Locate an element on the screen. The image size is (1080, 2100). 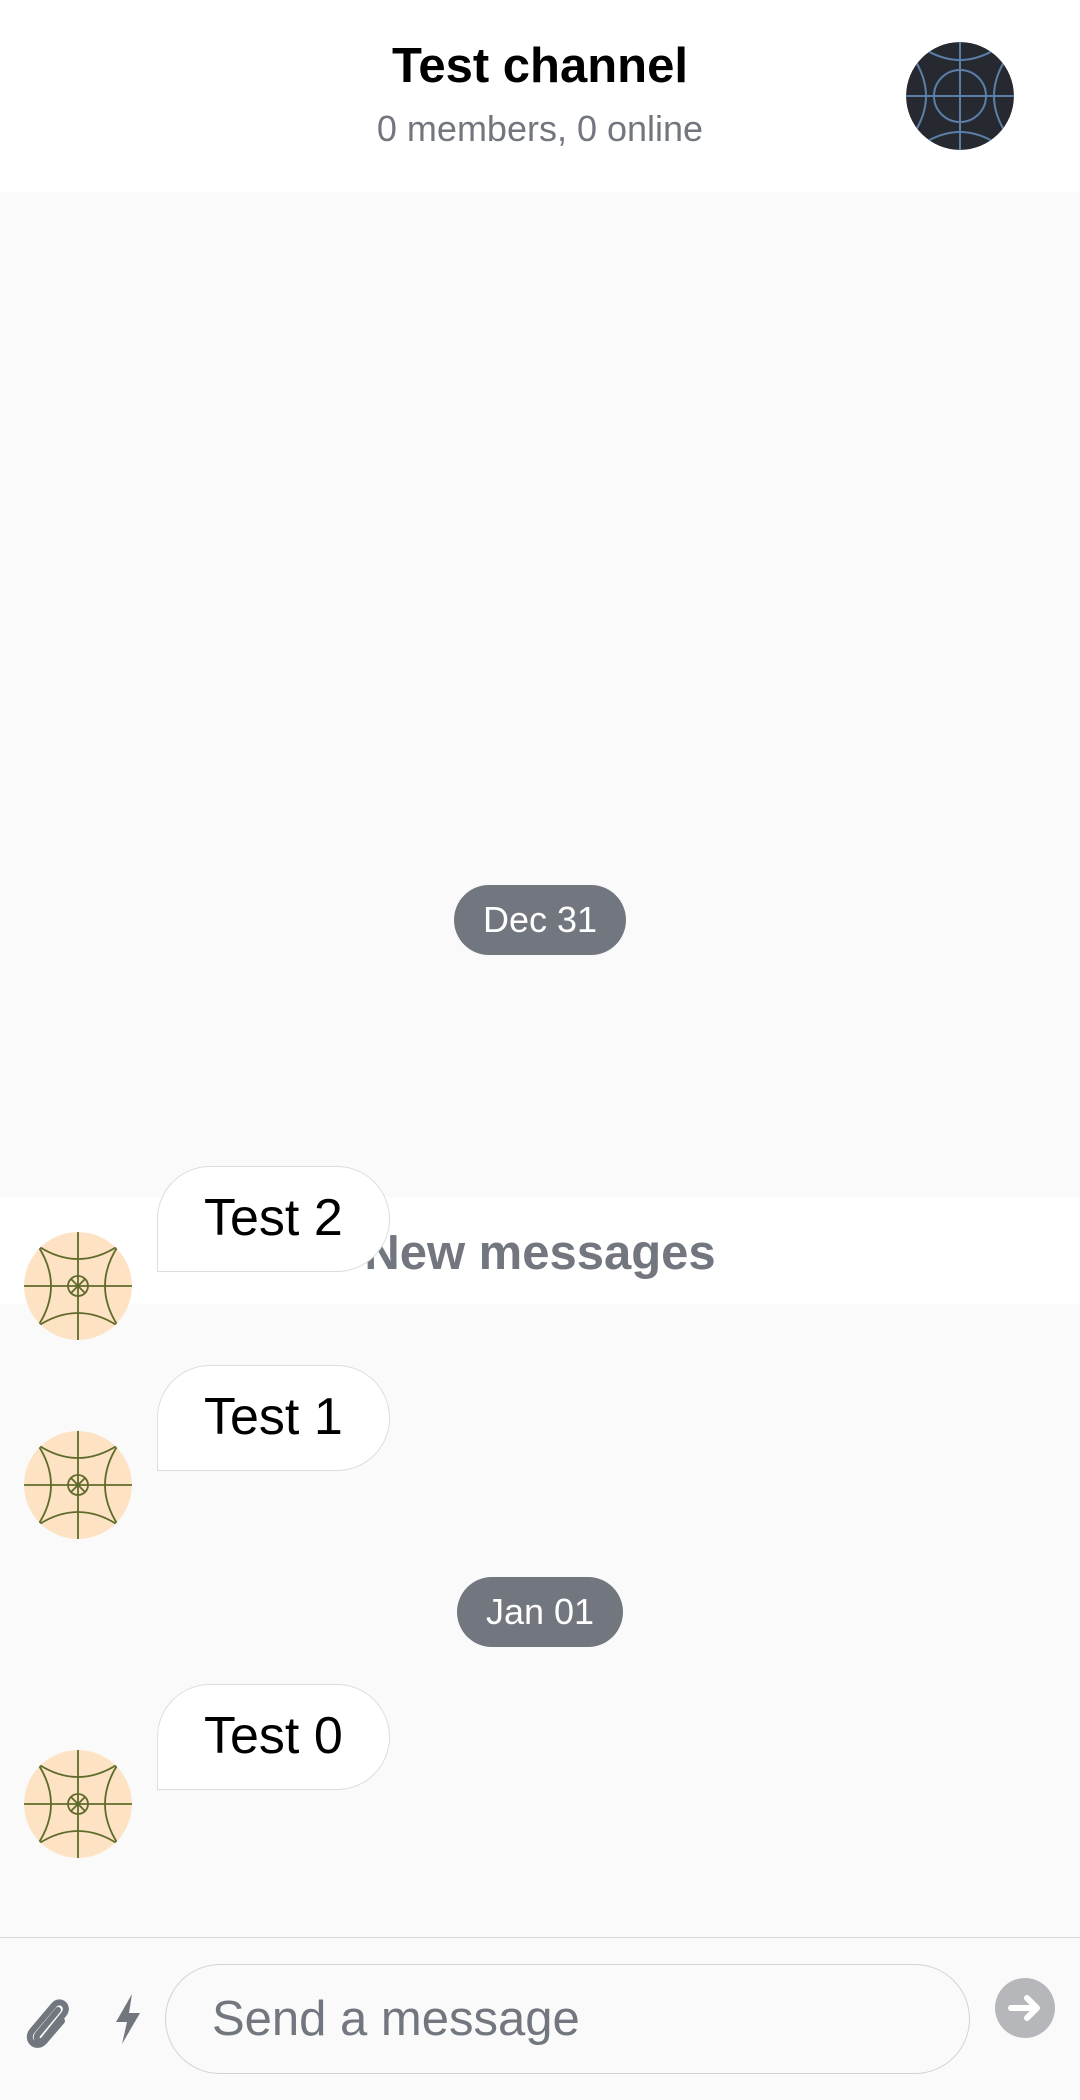
message-bubble: Test 1 is located at coordinates (273, 1418).